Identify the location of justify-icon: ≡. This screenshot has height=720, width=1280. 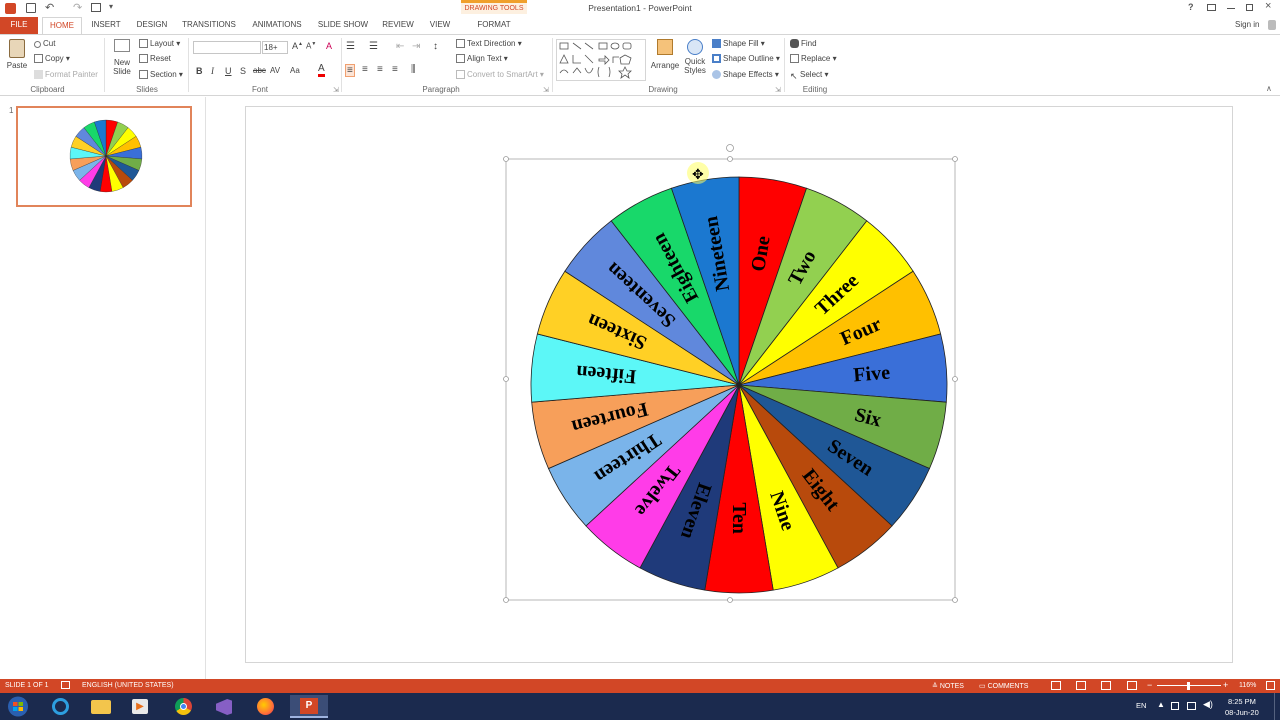
(395, 69).